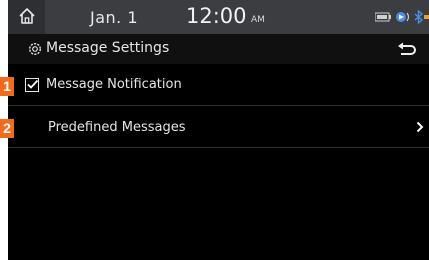  Describe the element at coordinates (382, 17) in the screenshot. I see `battery-icon` at that location.